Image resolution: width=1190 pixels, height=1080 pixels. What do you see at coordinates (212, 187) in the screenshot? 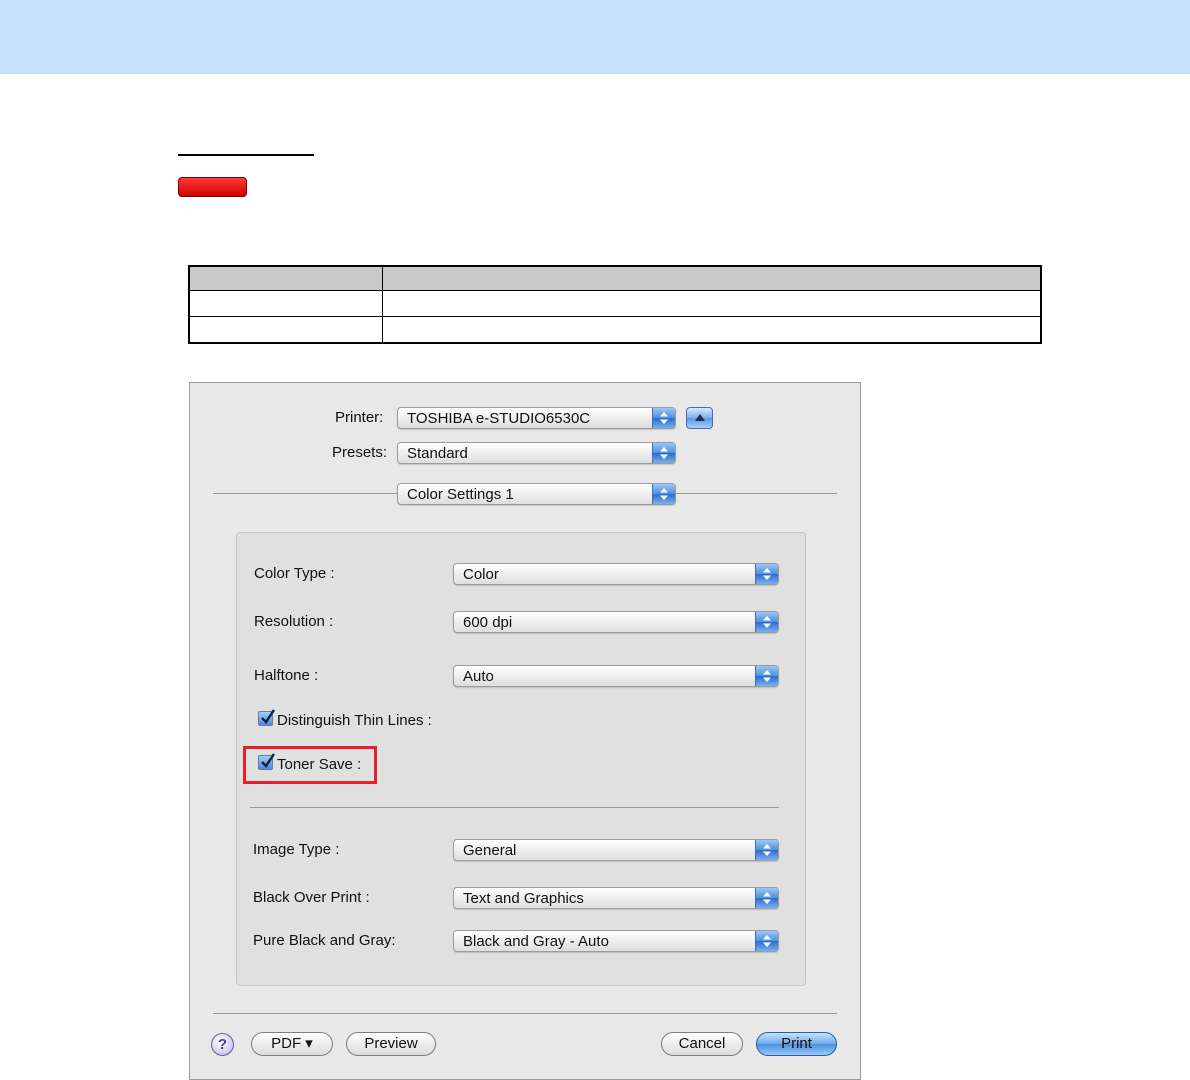
I see `red-badge` at bounding box center [212, 187].